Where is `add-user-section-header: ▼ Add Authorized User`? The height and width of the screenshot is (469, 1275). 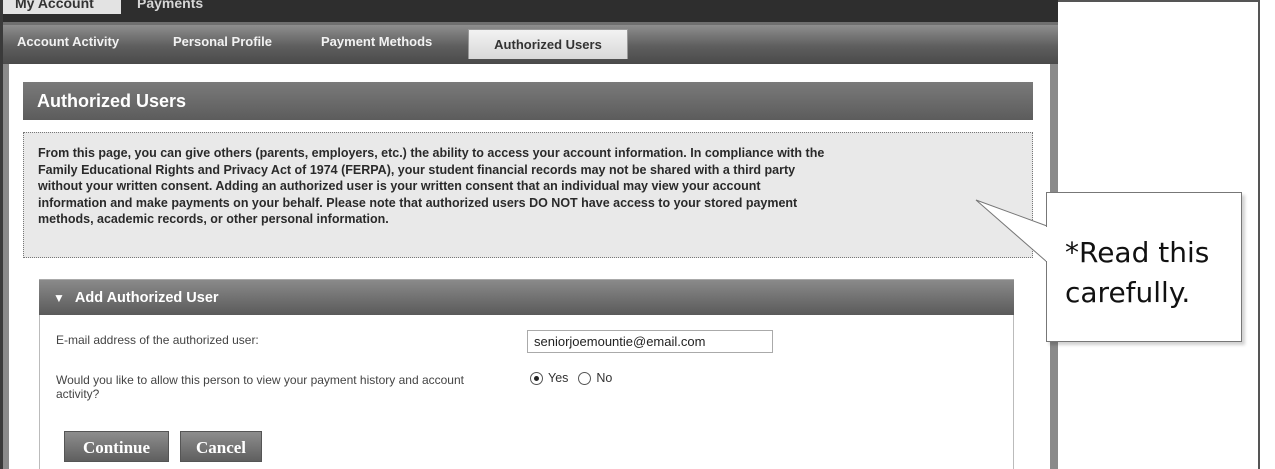
add-user-section-header: ▼ Add Authorized User is located at coordinates (526, 297).